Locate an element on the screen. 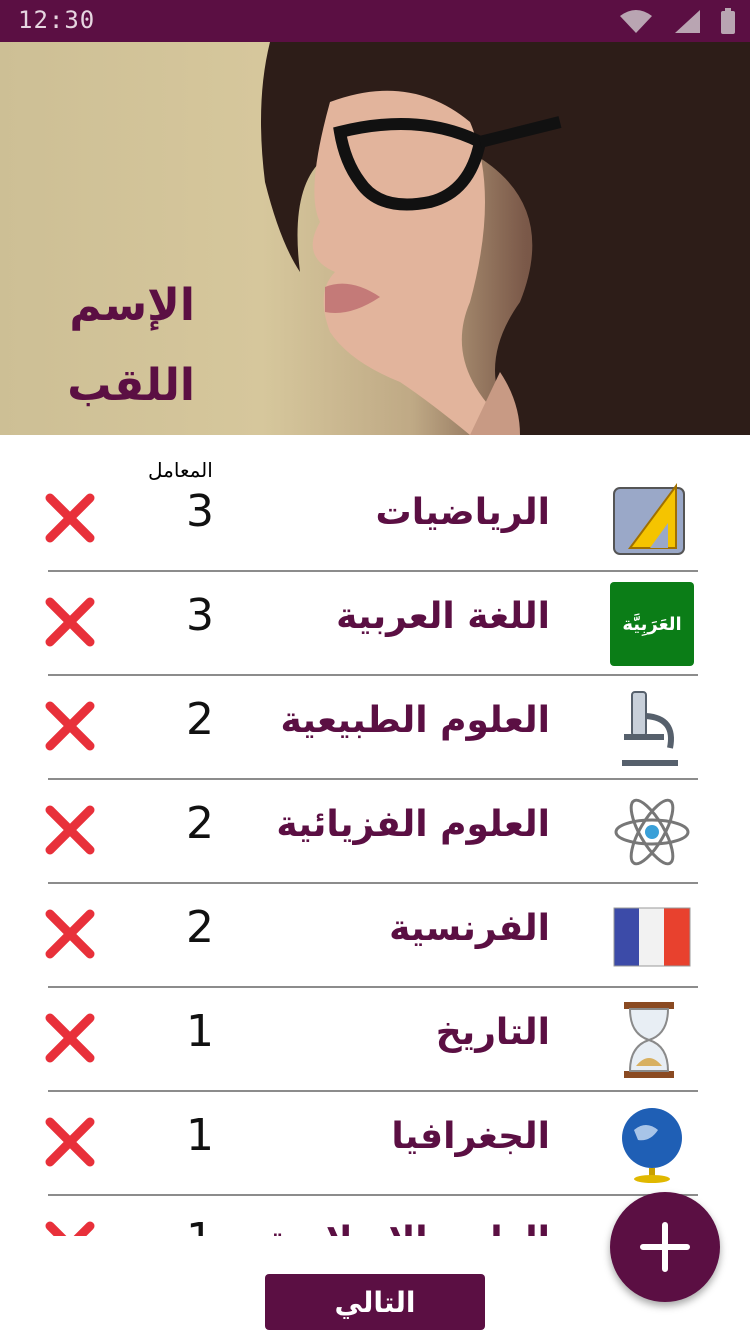 The height and width of the screenshot is (1334, 750). list-item: 2 العلوم الطبيعية is located at coordinates (375, 728).